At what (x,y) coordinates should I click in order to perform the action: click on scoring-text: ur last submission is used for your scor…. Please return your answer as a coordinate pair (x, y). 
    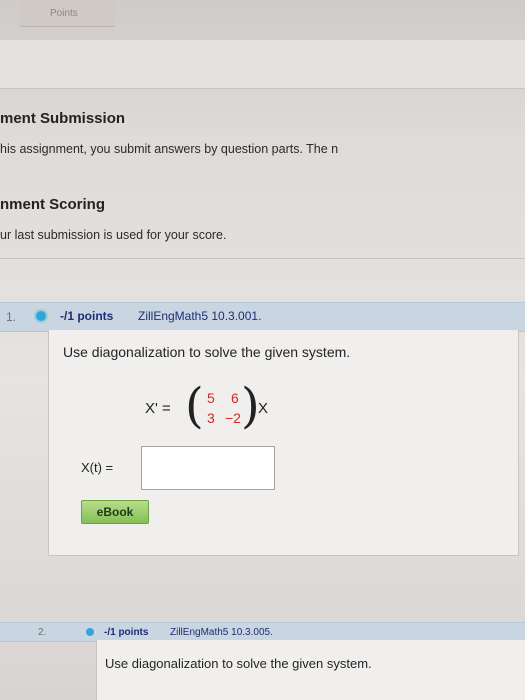
    Looking at the image, I should click on (113, 235).